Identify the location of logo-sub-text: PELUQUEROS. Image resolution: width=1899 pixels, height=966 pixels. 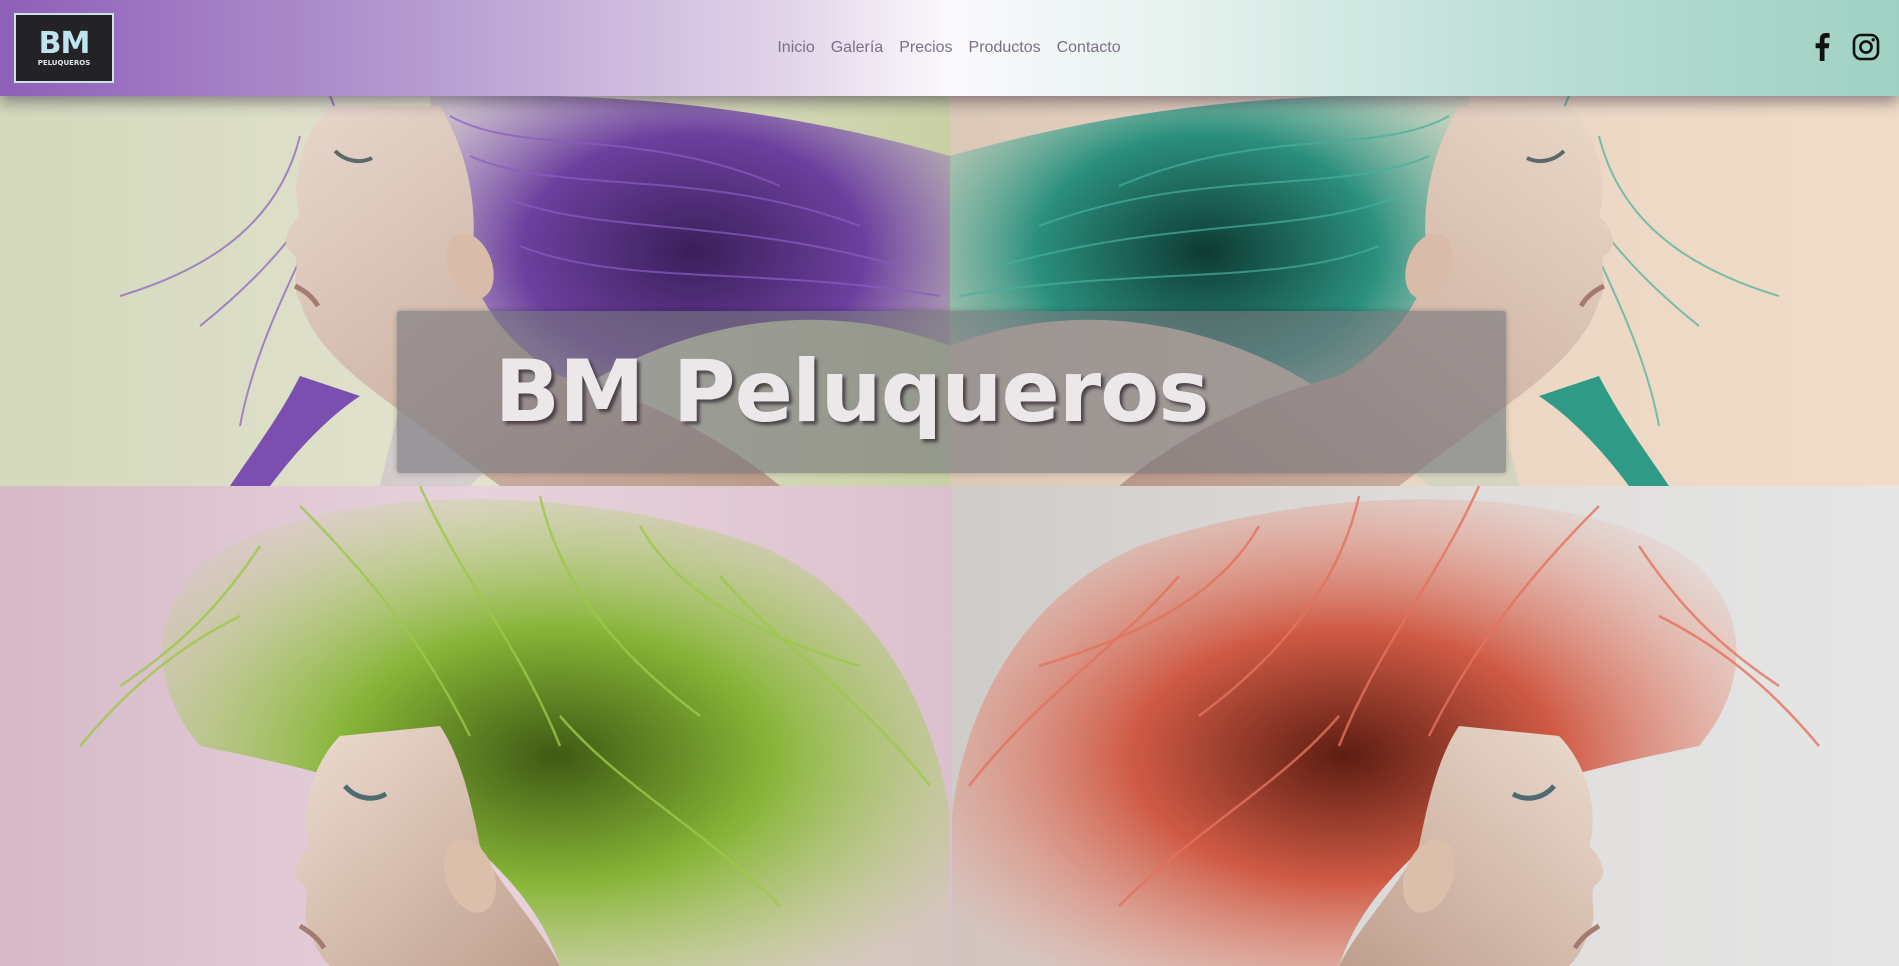
(64, 62).